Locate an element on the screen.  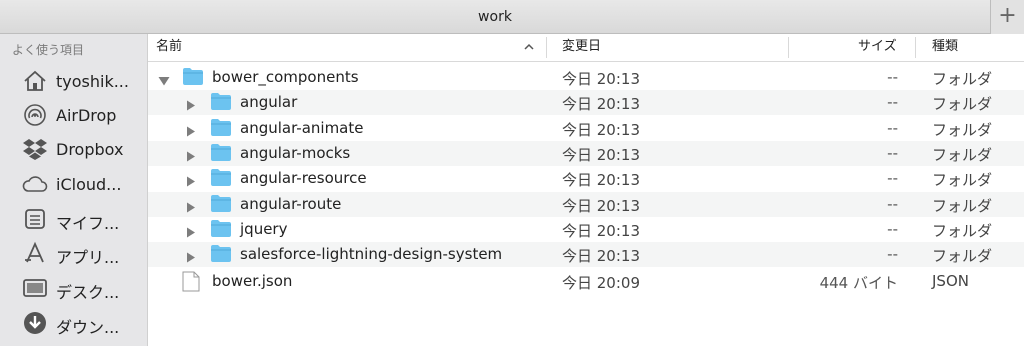
dropbox-icon is located at coordinates (35, 149).